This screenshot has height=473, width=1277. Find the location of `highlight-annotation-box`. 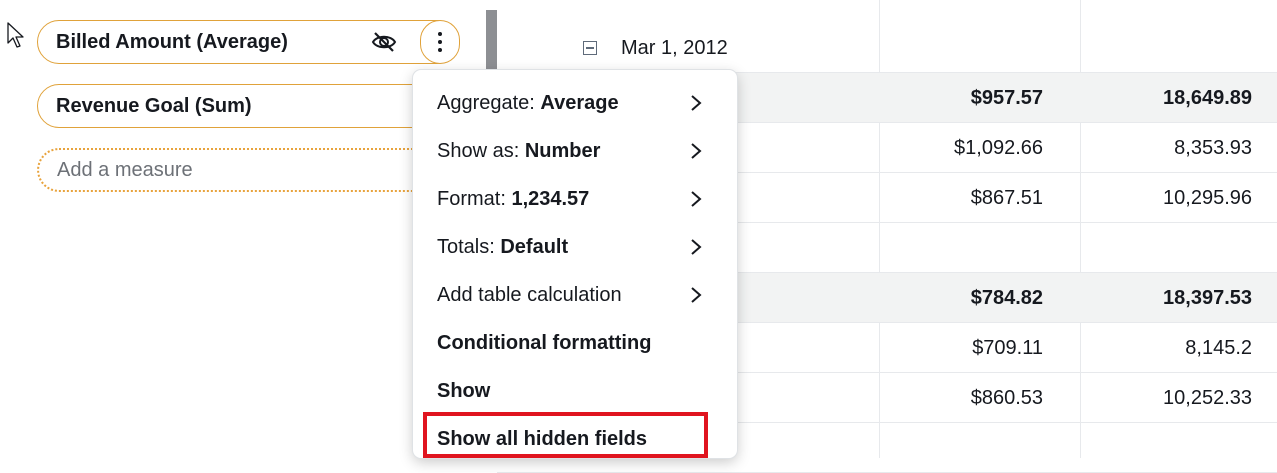

highlight-annotation-box is located at coordinates (565, 435).